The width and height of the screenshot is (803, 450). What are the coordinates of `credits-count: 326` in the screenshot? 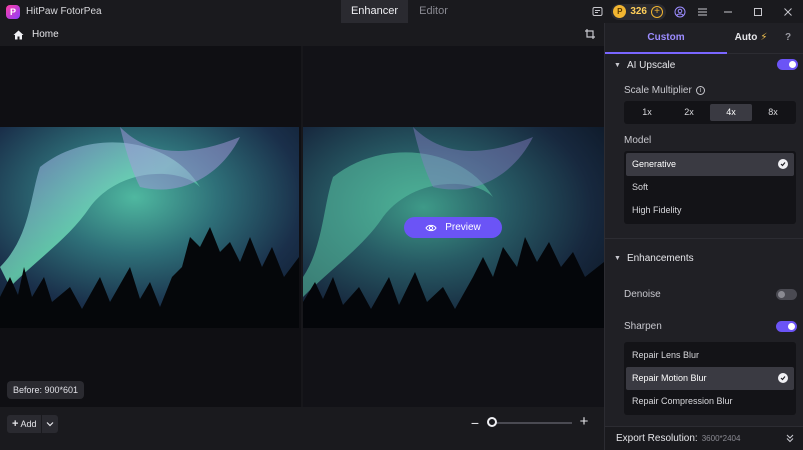 It's located at (638, 11).